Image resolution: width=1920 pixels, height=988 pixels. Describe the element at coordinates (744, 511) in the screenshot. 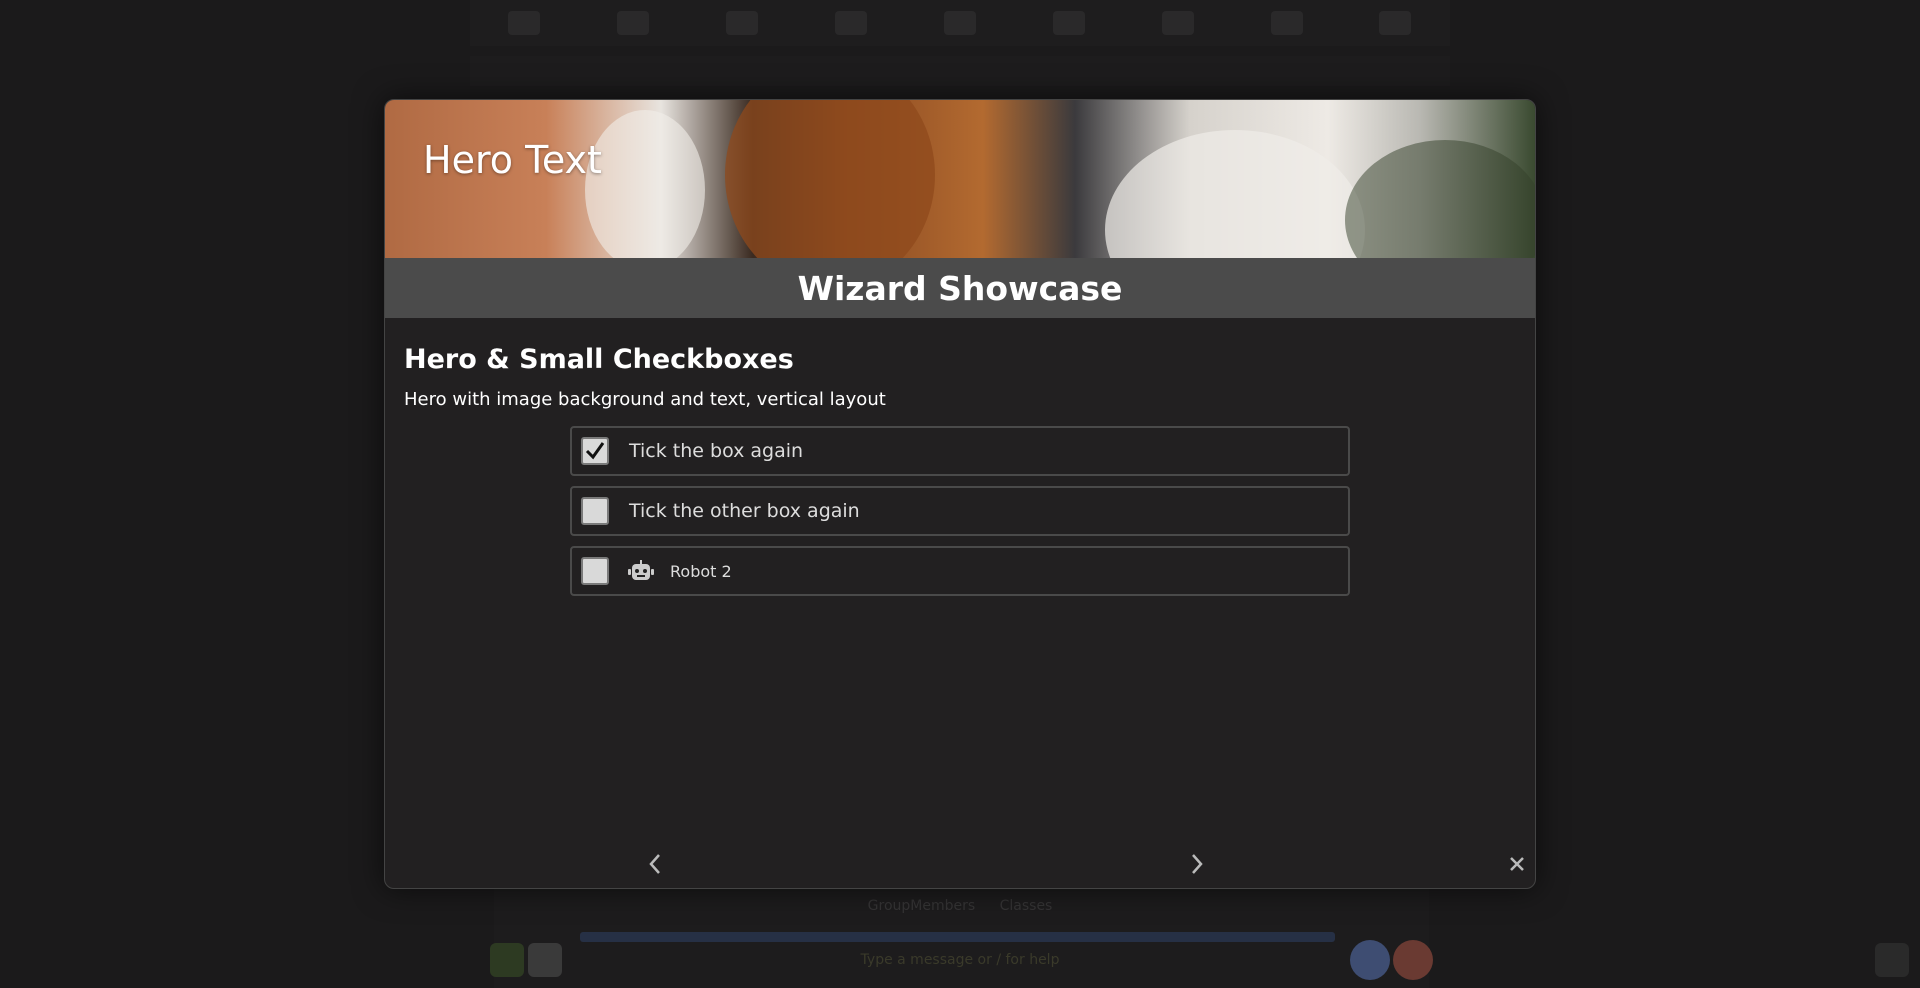

I see `checkbox-label: Tick the other box again` at that location.